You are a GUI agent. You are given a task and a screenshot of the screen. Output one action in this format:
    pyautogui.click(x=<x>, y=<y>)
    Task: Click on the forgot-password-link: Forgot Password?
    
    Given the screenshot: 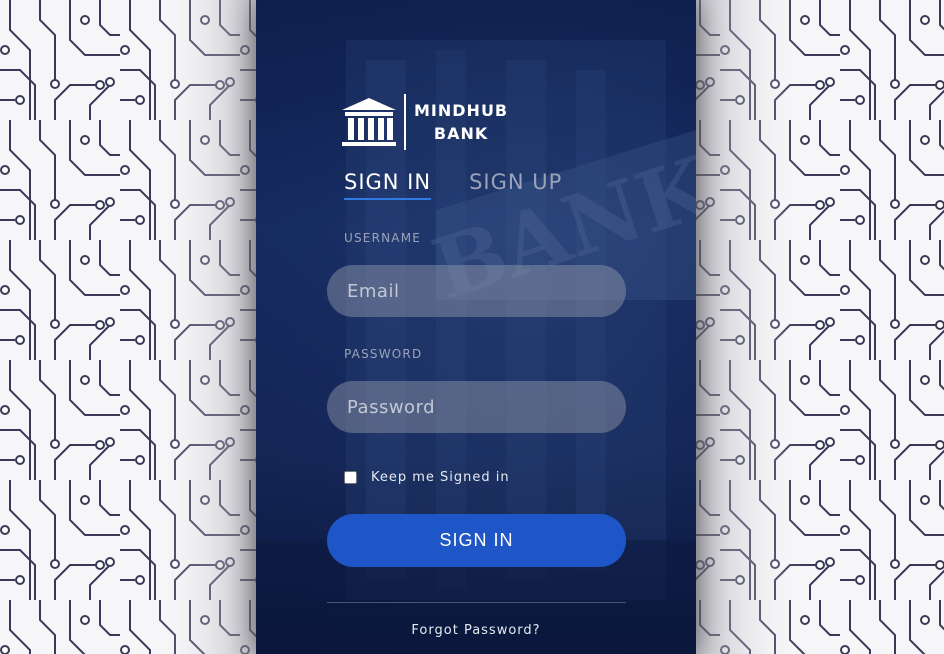 What is the action you would take?
    pyautogui.click(x=476, y=630)
    